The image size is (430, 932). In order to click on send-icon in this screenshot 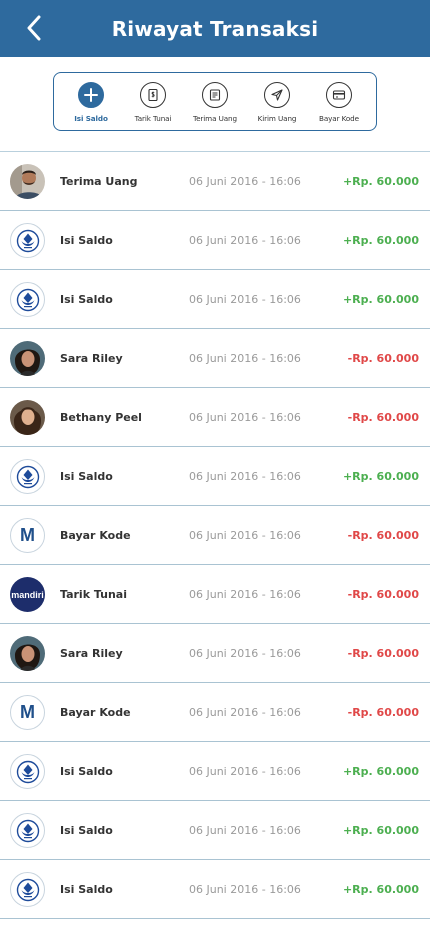, I will do `click(277, 95)`.